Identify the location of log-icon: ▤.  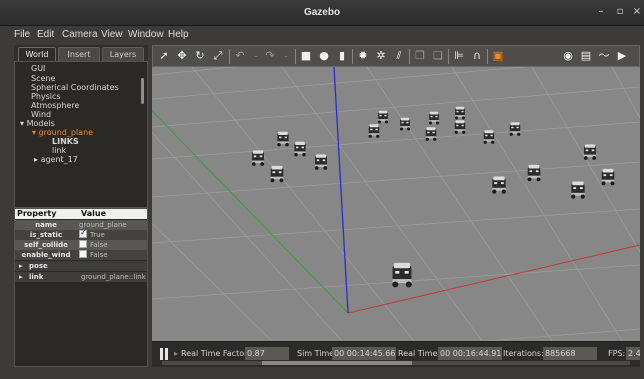
(586, 56).